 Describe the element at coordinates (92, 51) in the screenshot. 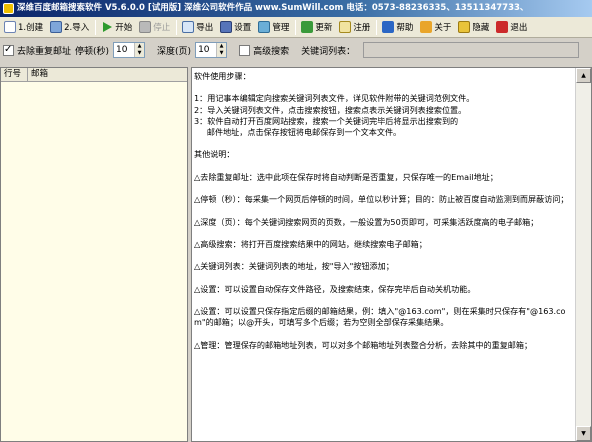

I see `delay-label: 停顿(秒)` at that location.